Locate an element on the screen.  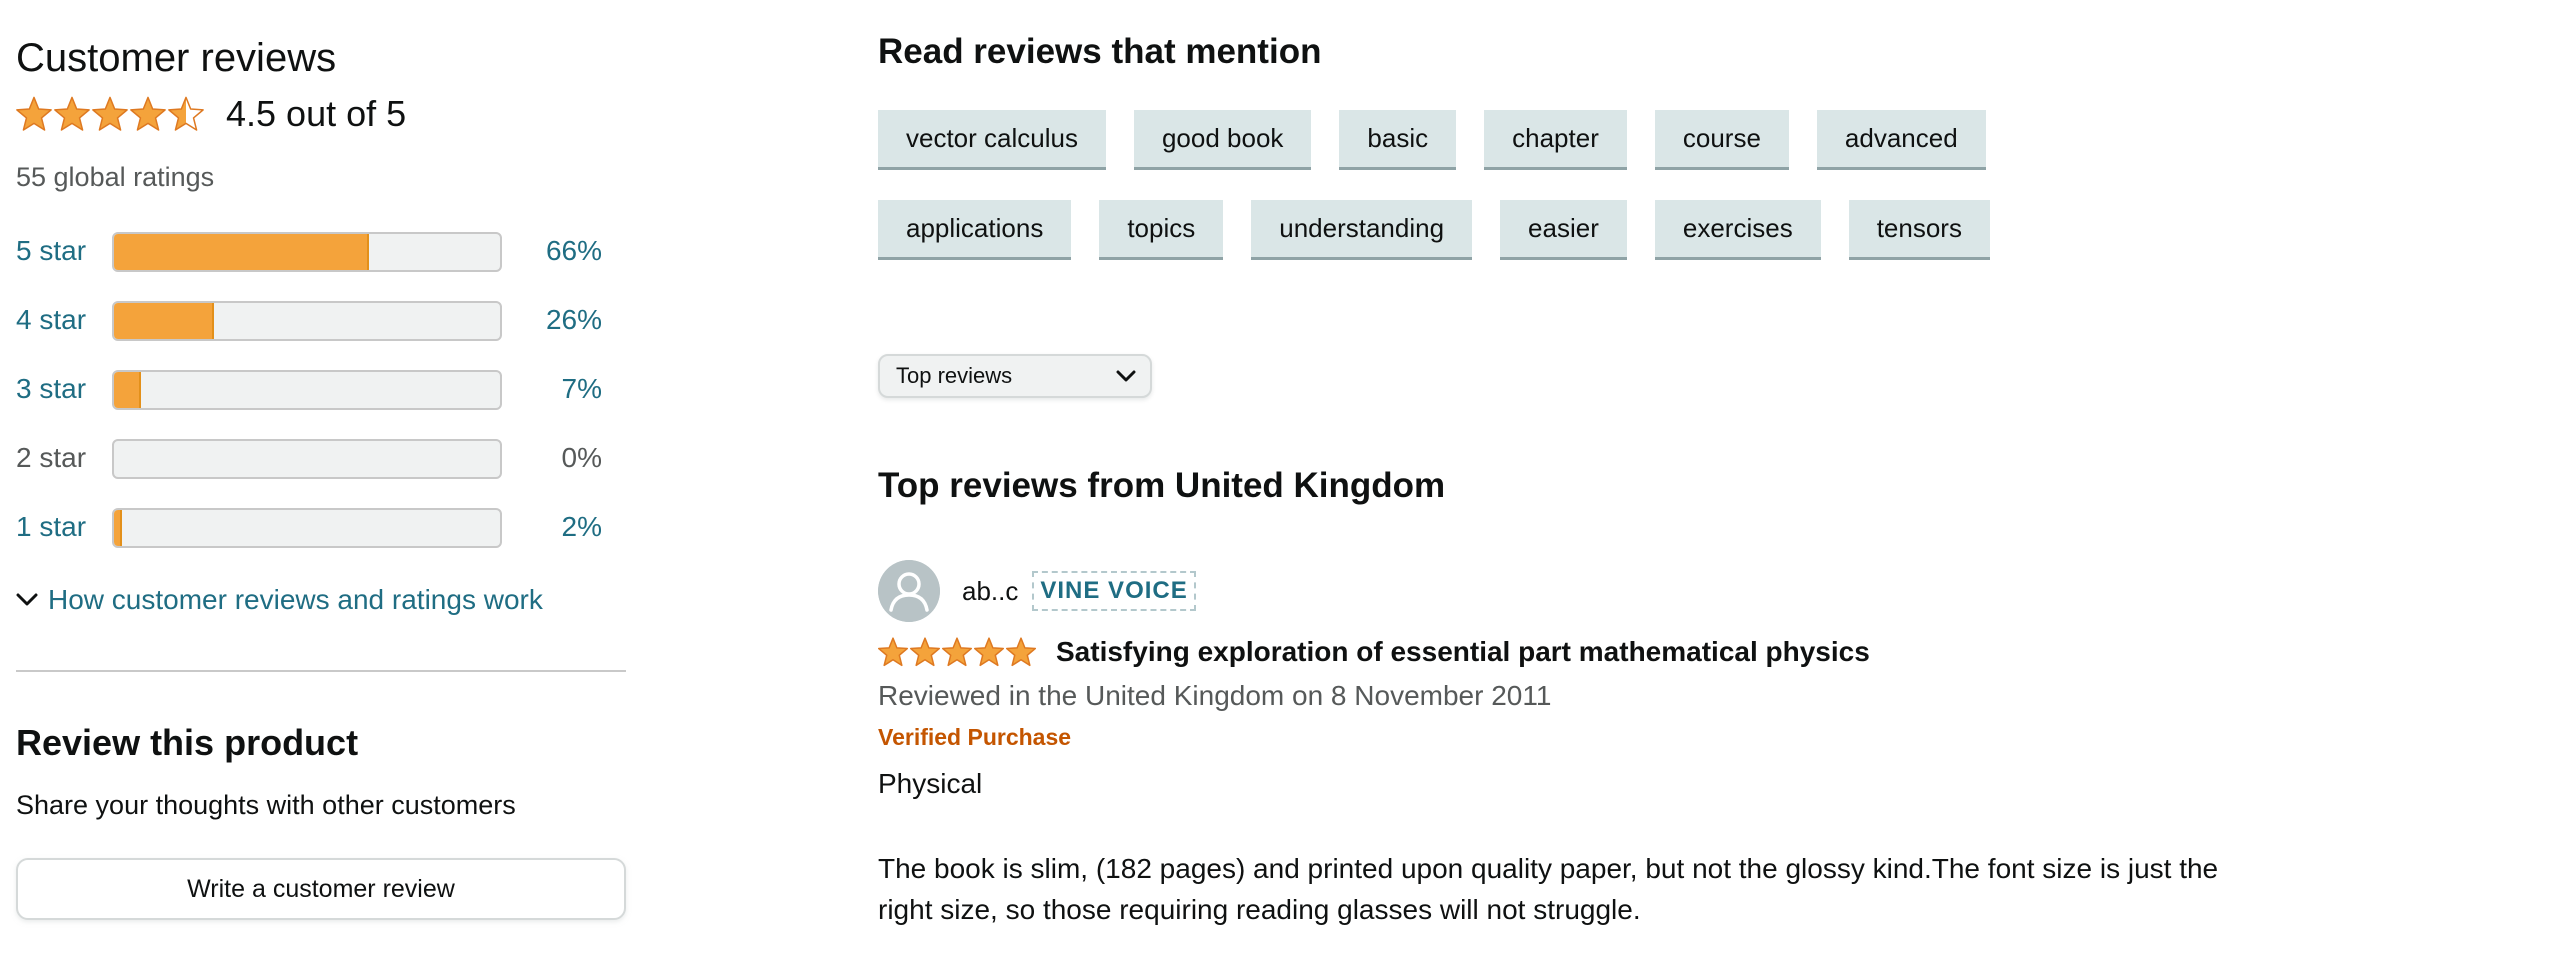
mention-chip: applications is located at coordinates (975, 230).